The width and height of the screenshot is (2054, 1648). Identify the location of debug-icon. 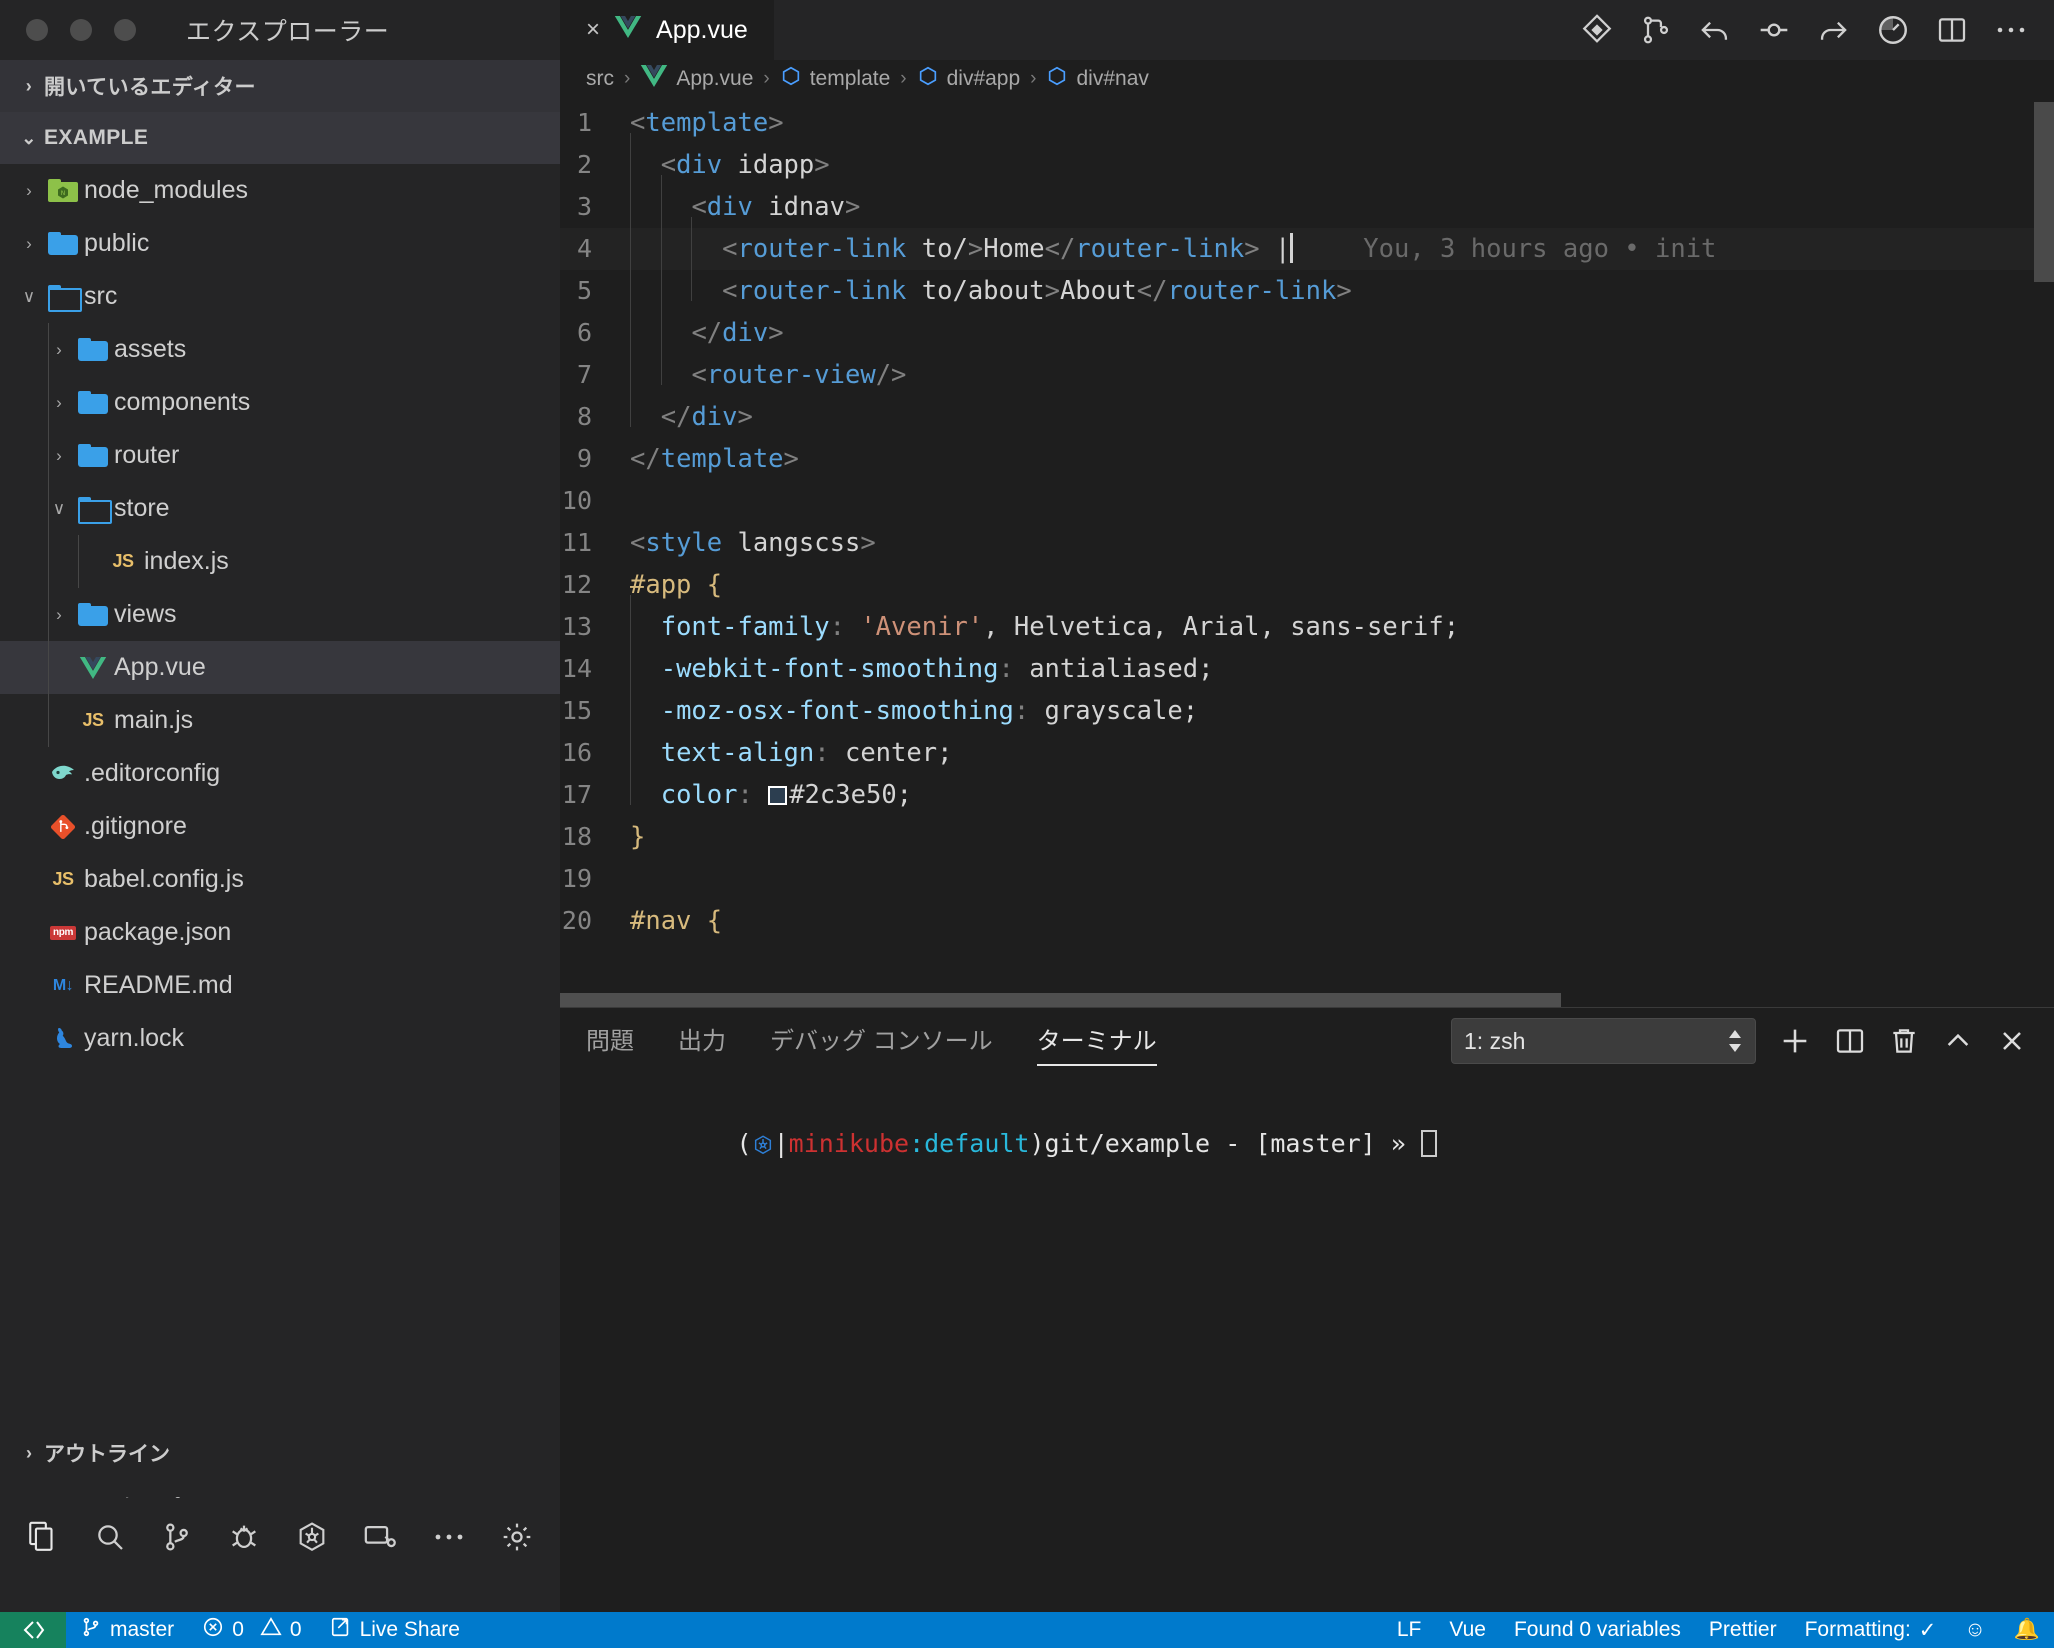
(244, 1537).